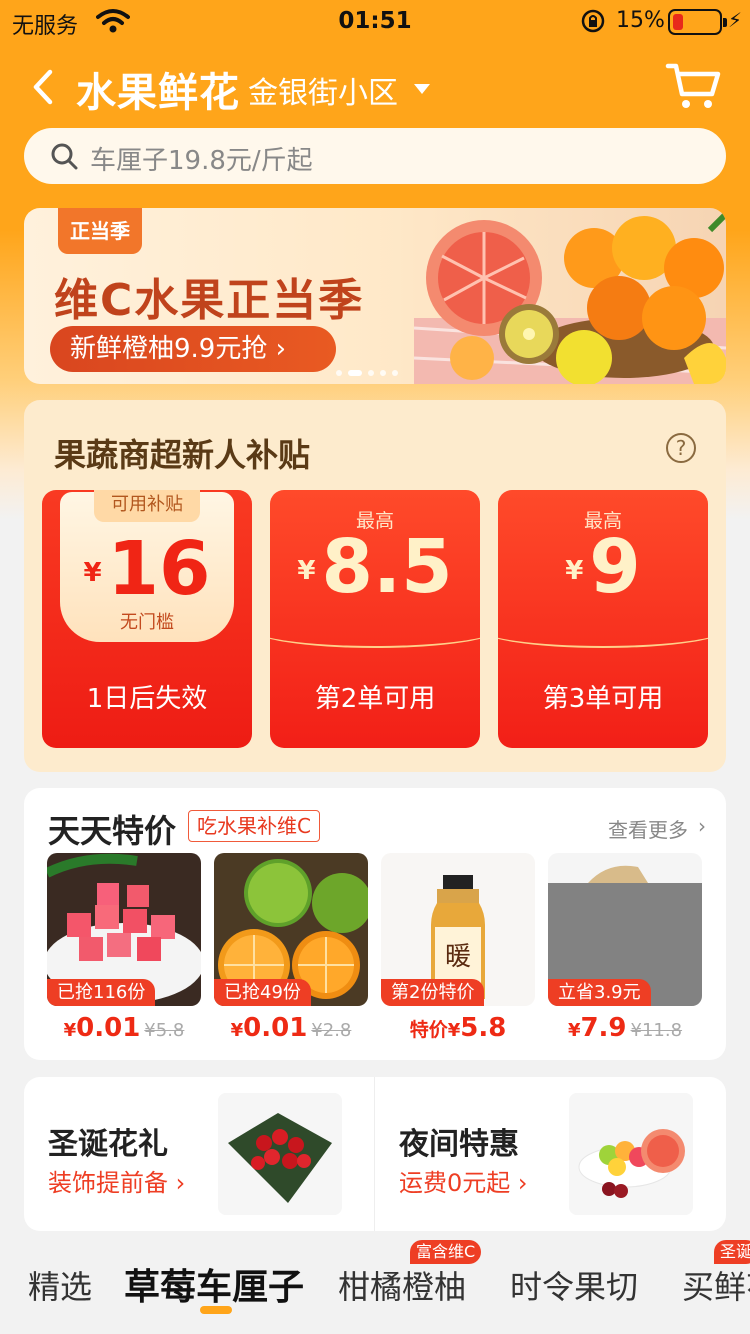  I want to click on coupon-condition: 第2单可用, so click(375, 699).